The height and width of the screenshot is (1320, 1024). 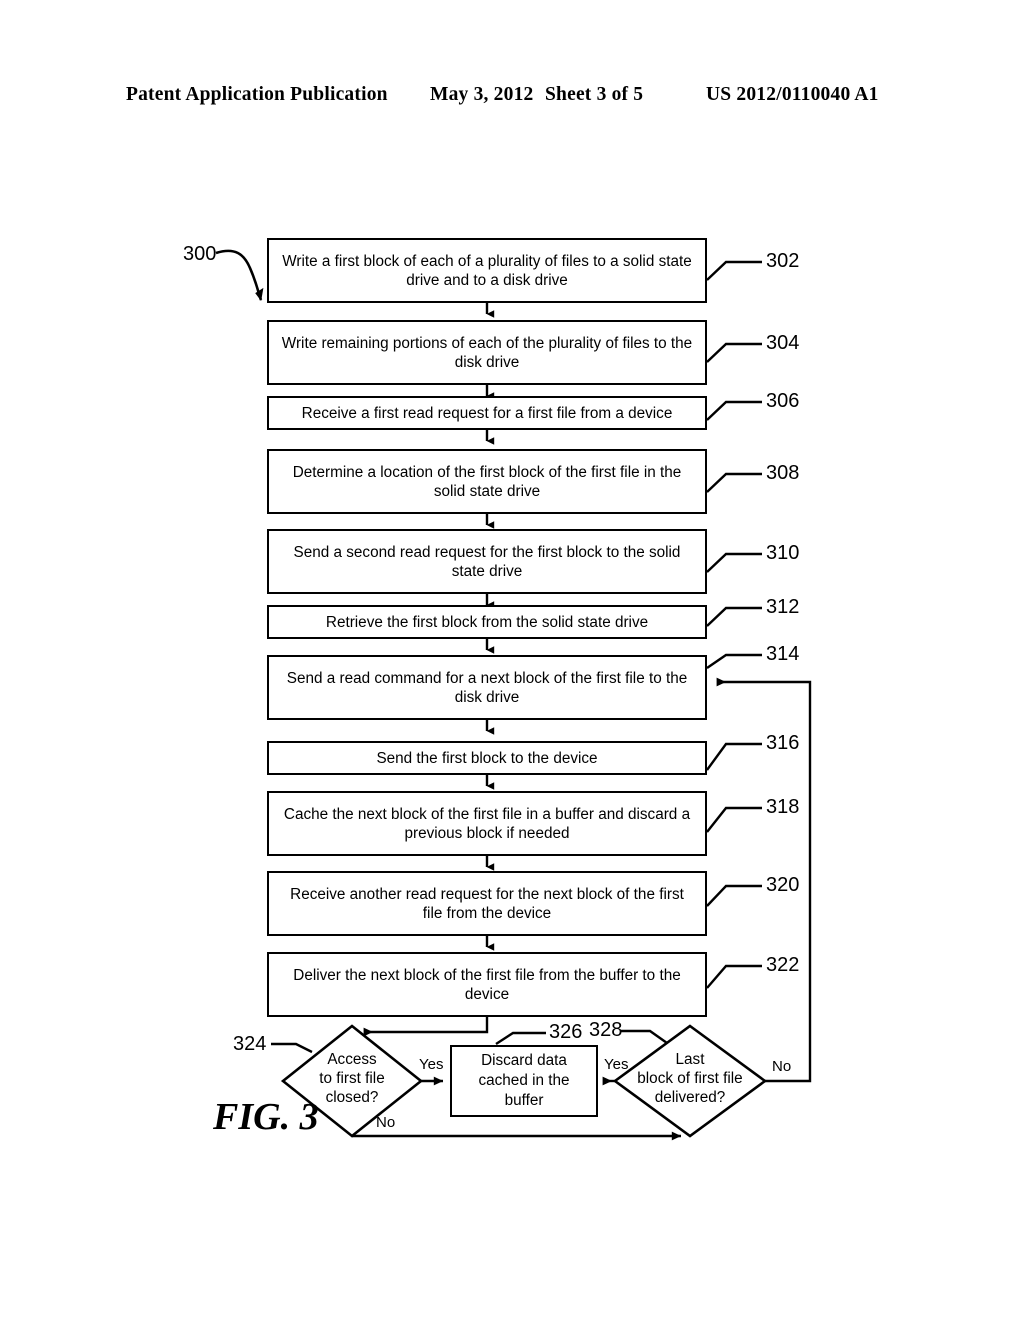 I want to click on process-box-326-line2: cached in the, so click(x=524, y=1080).